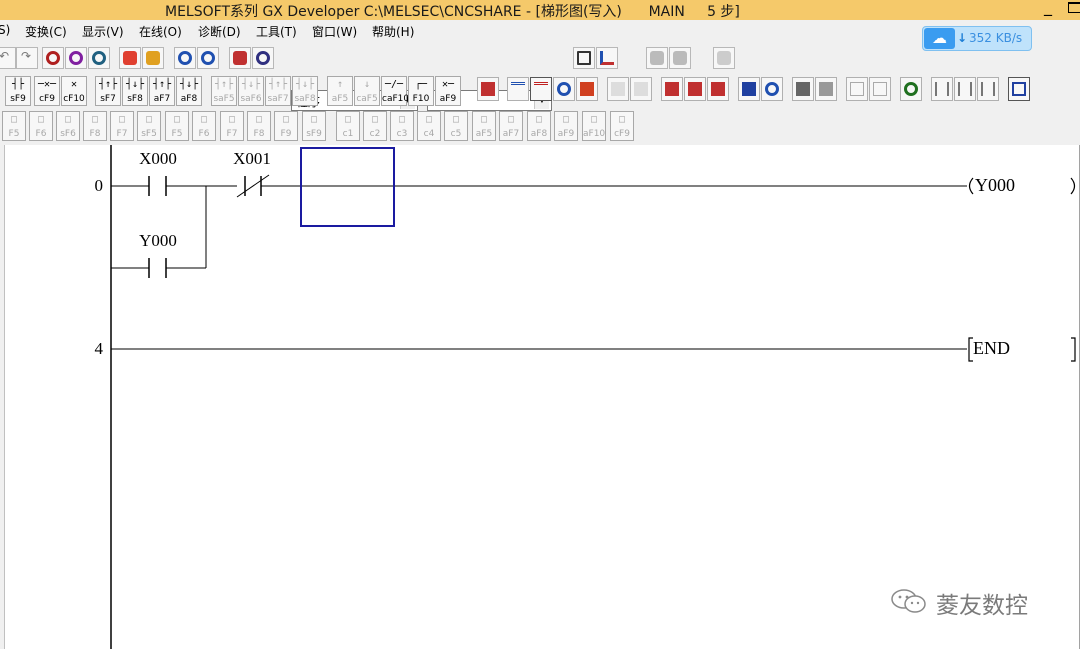  What do you see at coordinates (103, 31) in the screenshot?
I see `menu-item-view: 显示(V)` at bounding box center [103, 31].